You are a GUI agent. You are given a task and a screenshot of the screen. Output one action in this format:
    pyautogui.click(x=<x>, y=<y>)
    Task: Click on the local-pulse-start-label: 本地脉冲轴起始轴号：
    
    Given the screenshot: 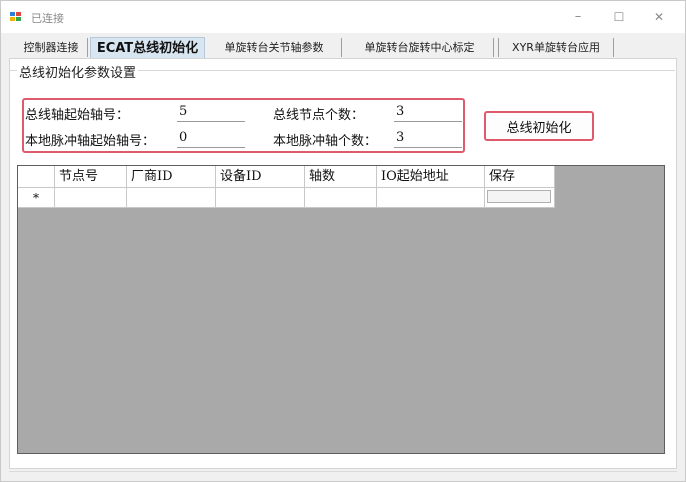 What is the action you would take?
    pyautogui.click(x=90, y=141)
    